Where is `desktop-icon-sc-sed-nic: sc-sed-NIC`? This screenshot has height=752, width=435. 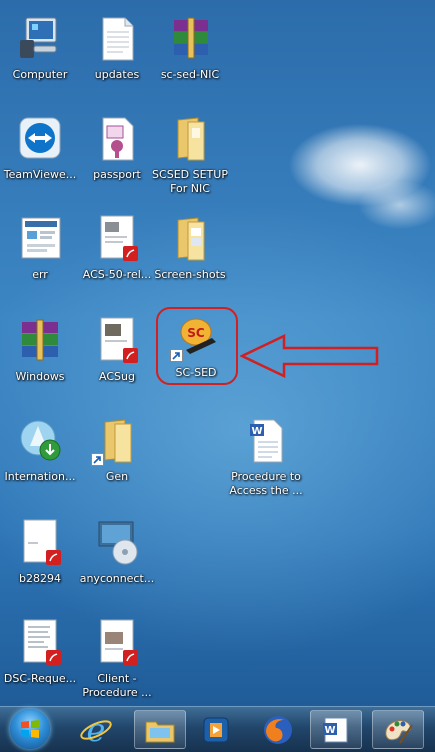 desktop-icon-sc-sed-nic: sc-sed-NIC is located at coordinates (190, 48).